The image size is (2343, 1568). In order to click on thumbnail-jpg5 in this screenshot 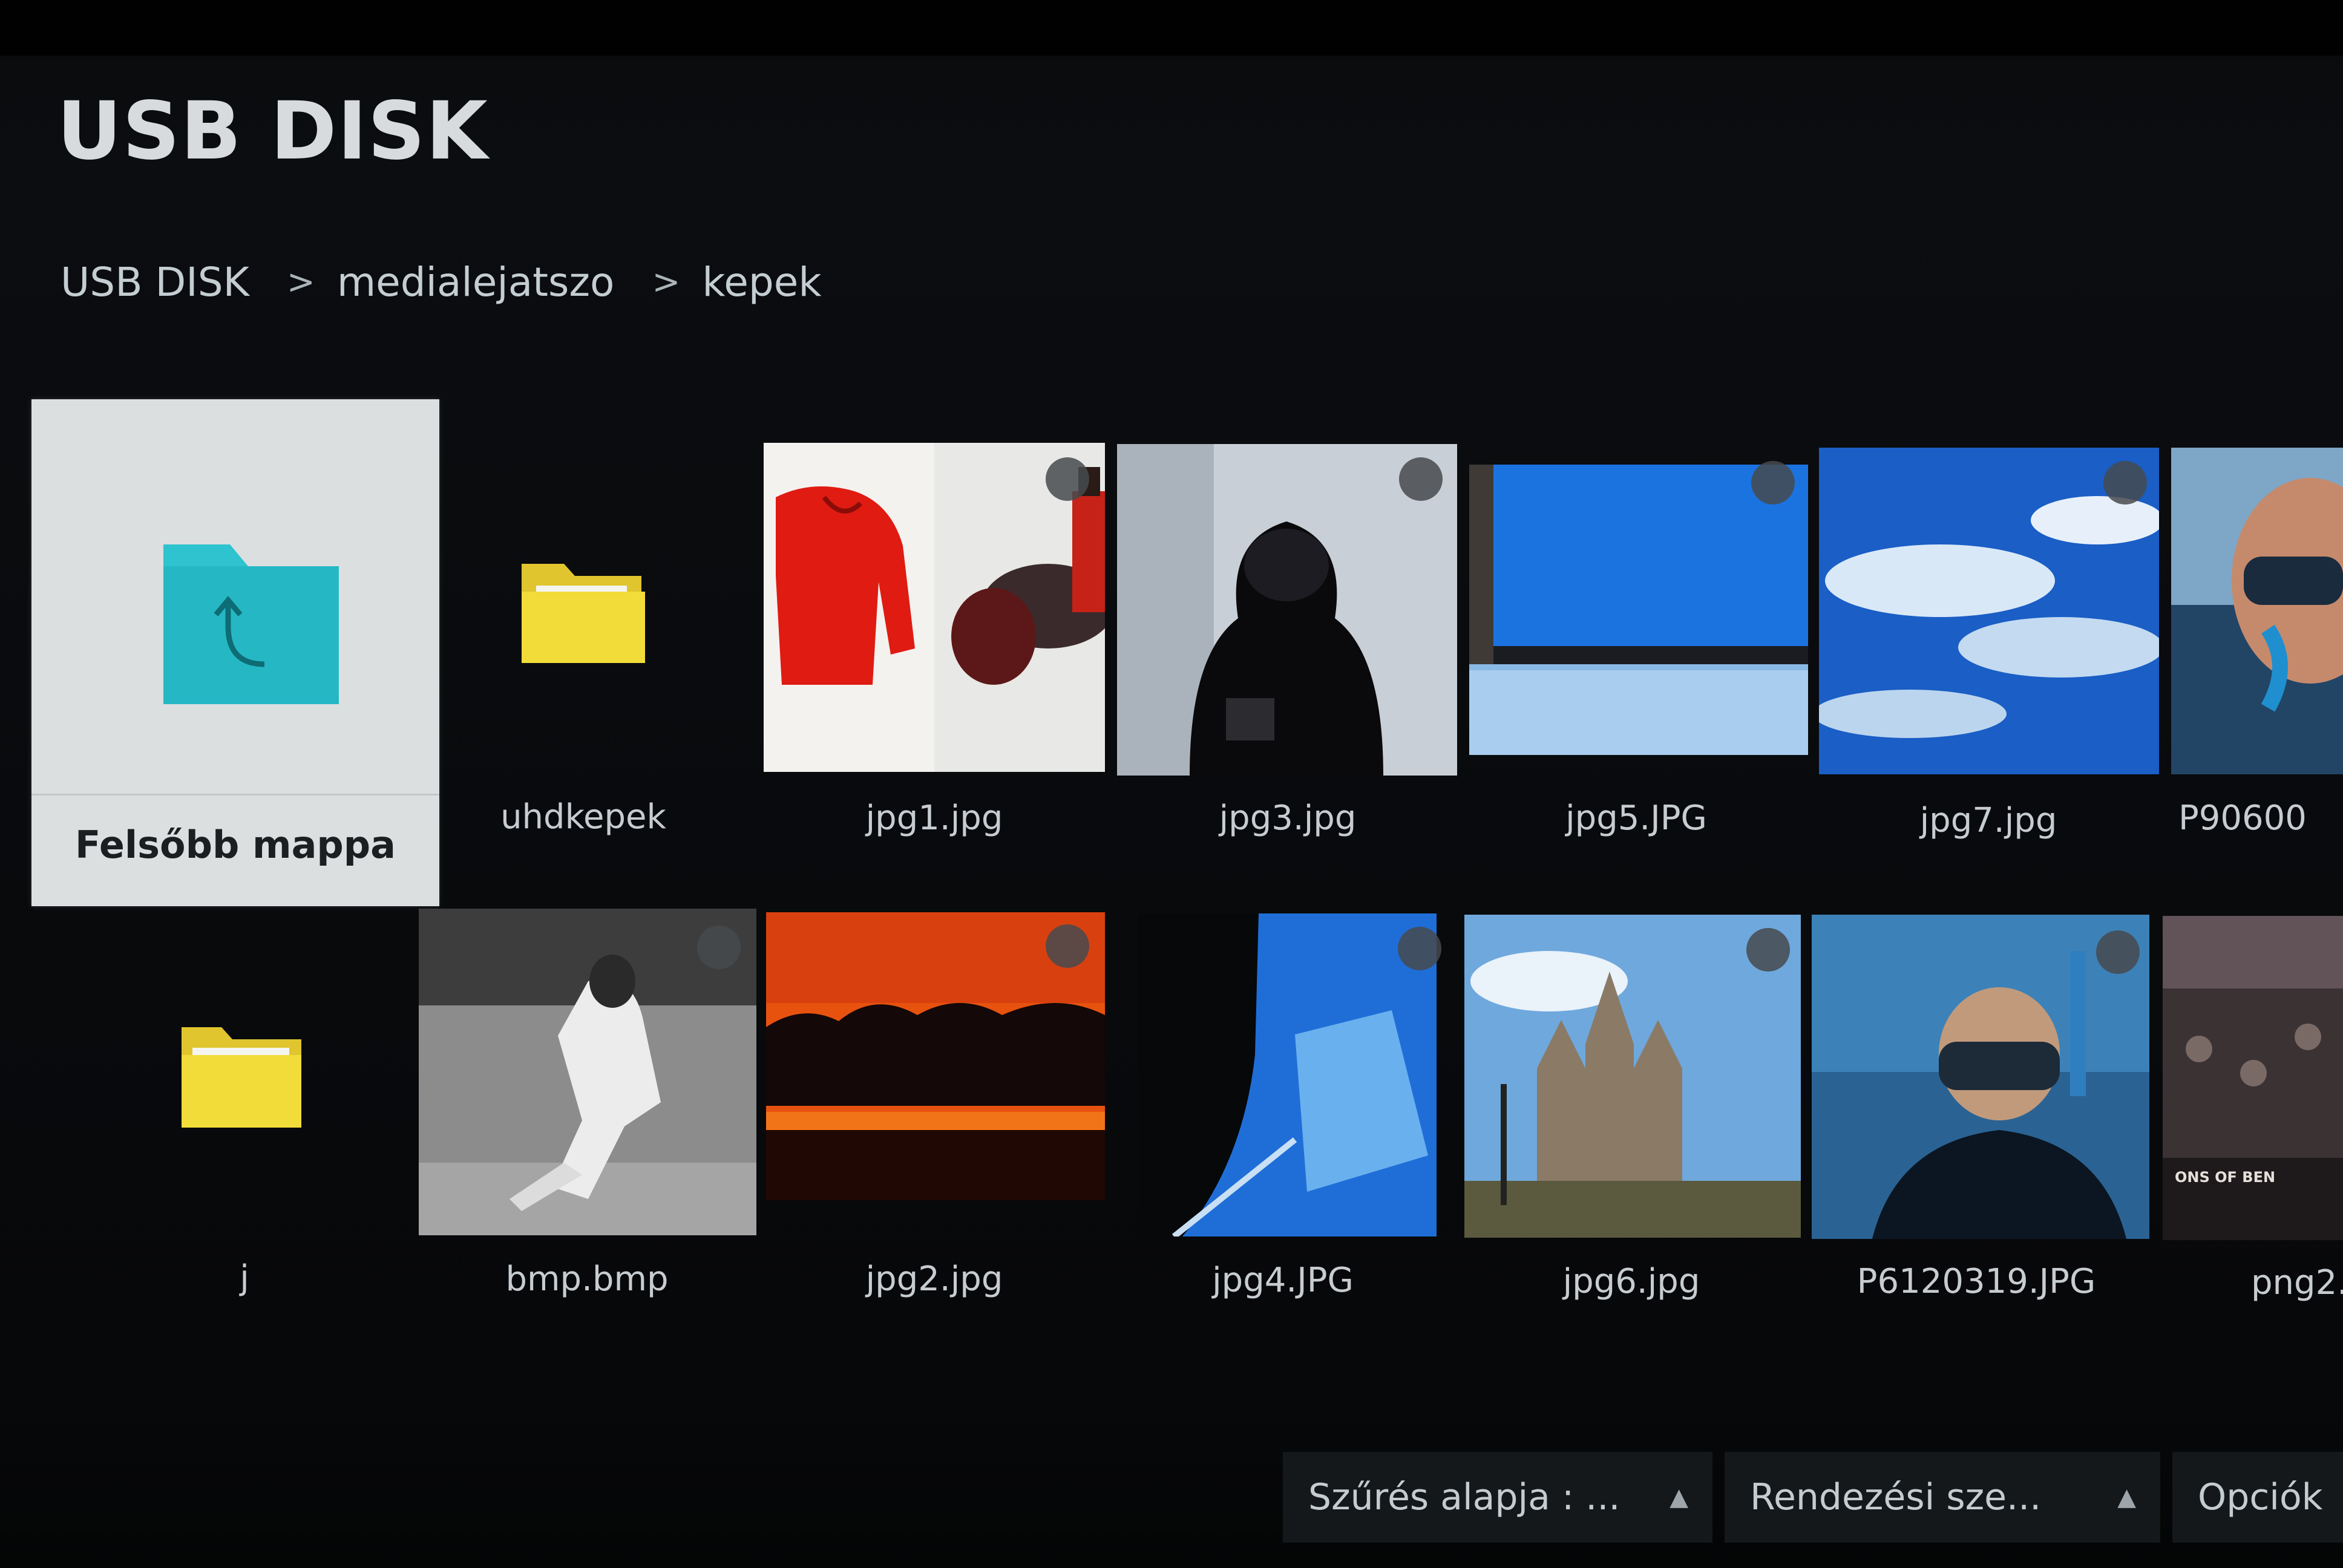, I will do `click(1638, 610)`.